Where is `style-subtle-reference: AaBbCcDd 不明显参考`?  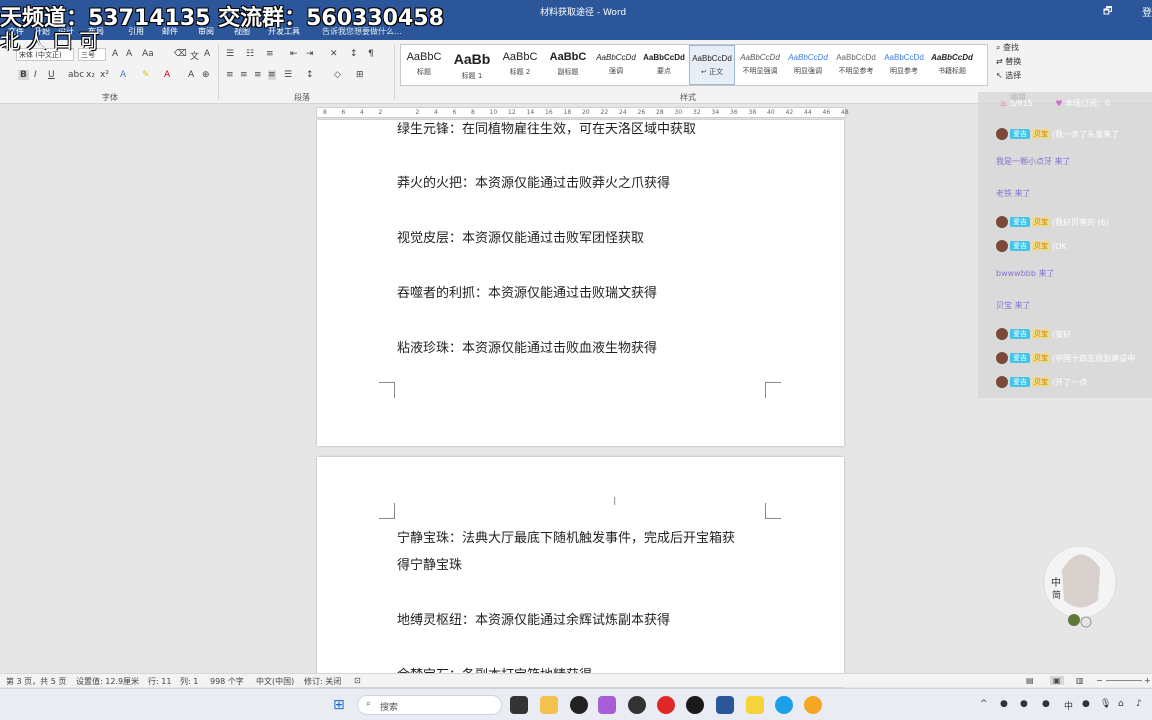
style-subtle-reference: AaBbCcDd 不明显参考 is located at coordinates (856, 65).